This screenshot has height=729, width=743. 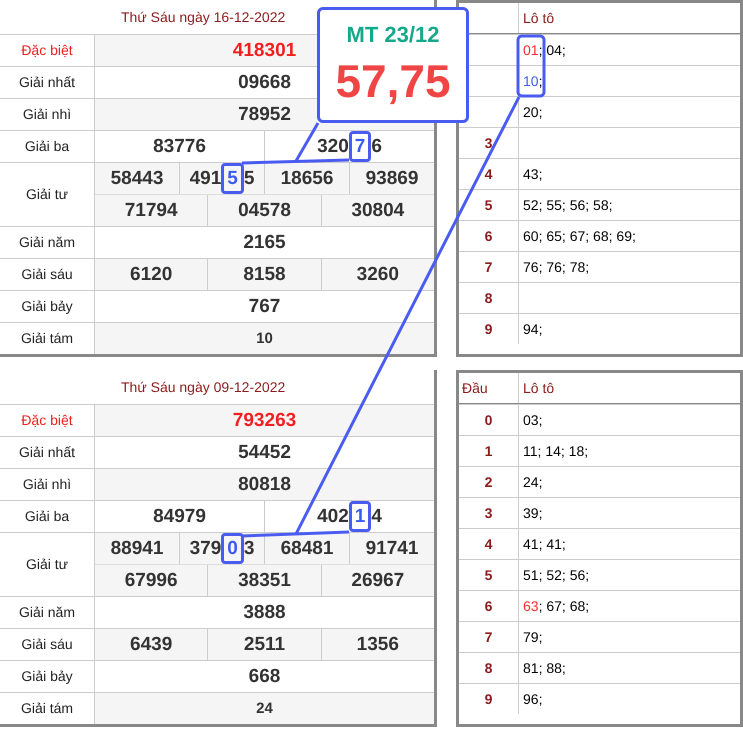 I want to click on loto-numbers: 60; 65; 67; 68; 69;, so click(x=579, y=236).